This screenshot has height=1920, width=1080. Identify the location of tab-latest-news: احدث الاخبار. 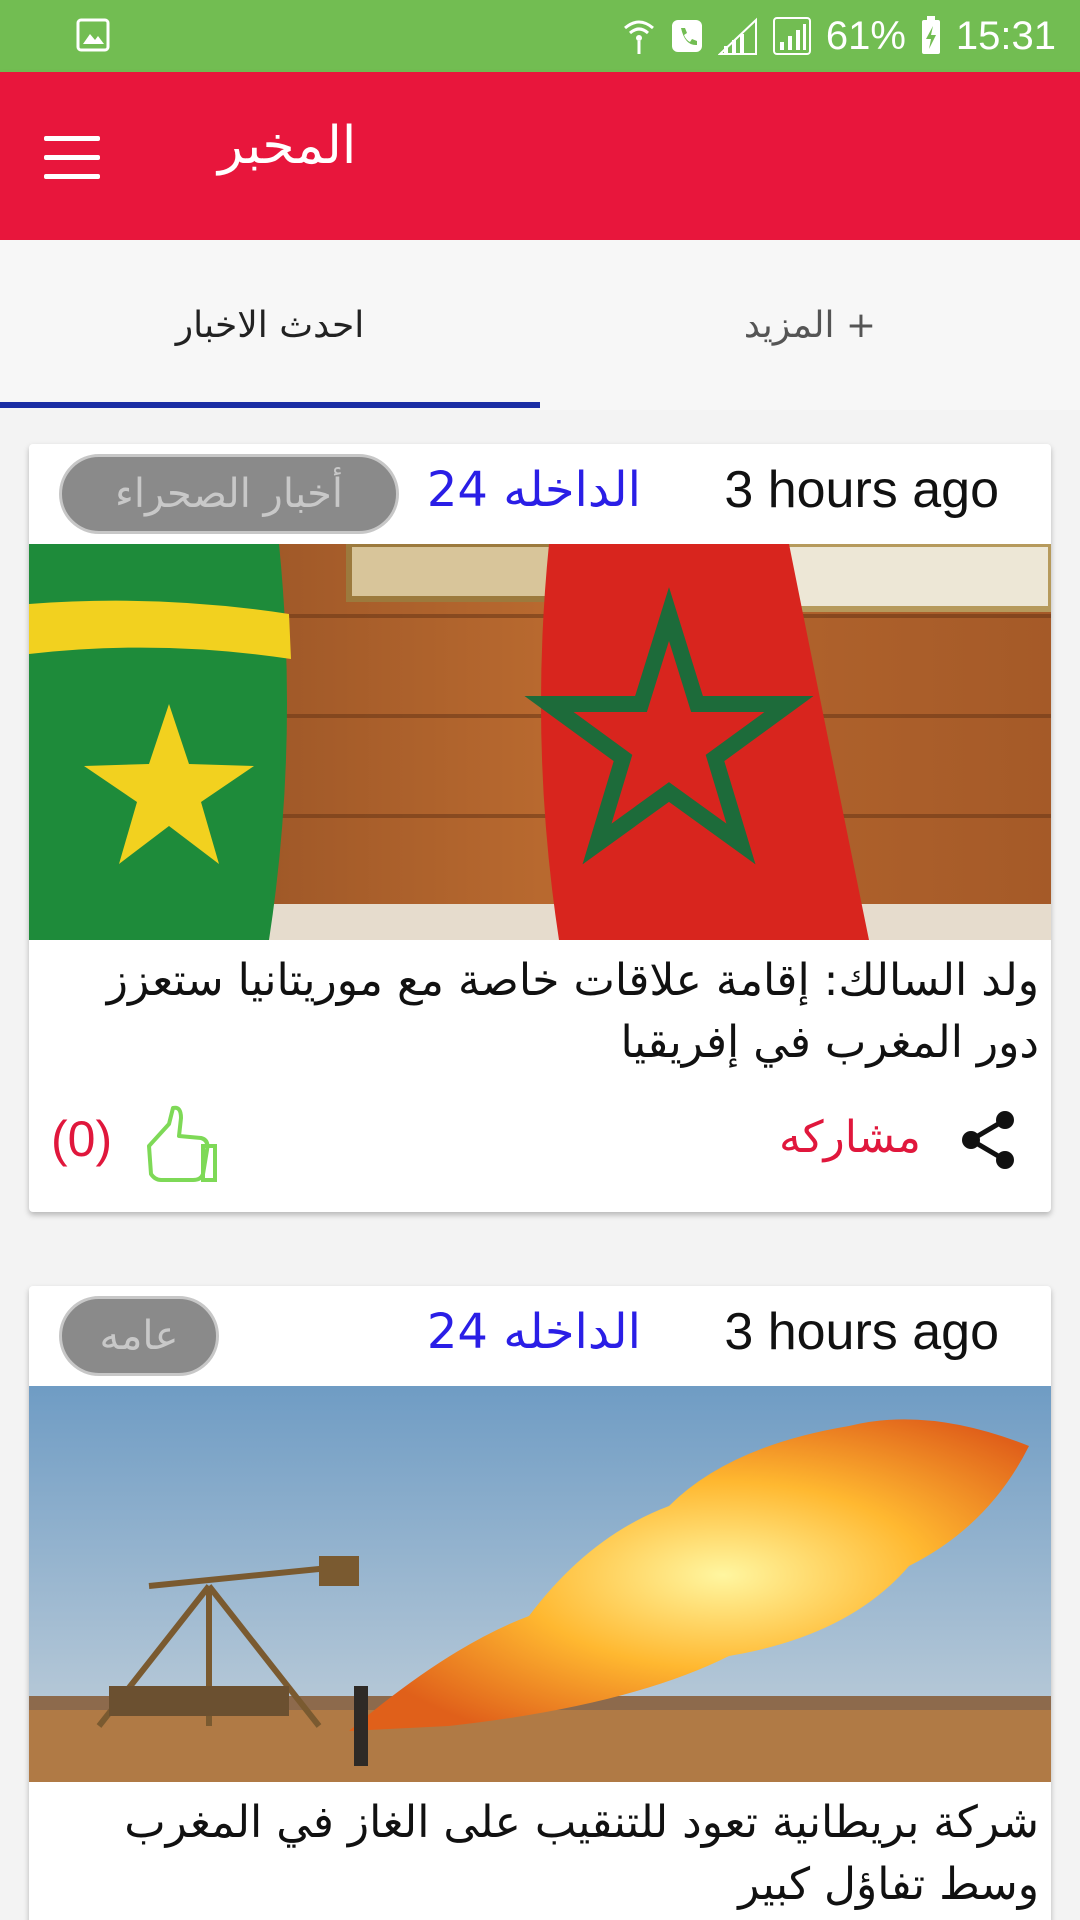
(270, 325).